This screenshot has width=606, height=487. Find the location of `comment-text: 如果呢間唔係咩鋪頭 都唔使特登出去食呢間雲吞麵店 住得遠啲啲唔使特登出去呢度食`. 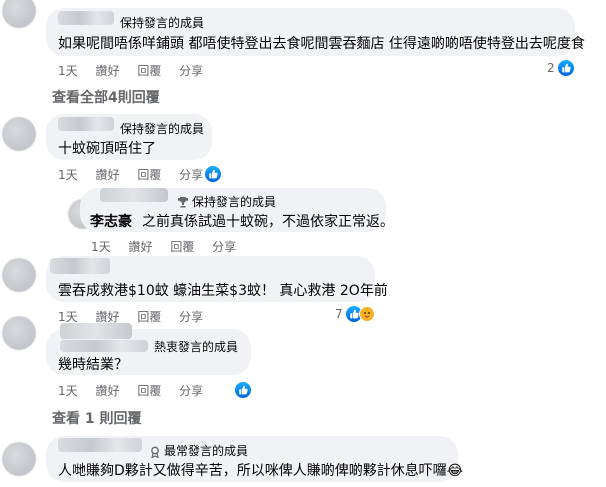

comment-text: 如果呢間唔係咩鋪頭 都唔使特登出去食呢間雲吞麵店 住得遠啲啲唔使特登出去呢度食 is located at coordinates (321, 44).